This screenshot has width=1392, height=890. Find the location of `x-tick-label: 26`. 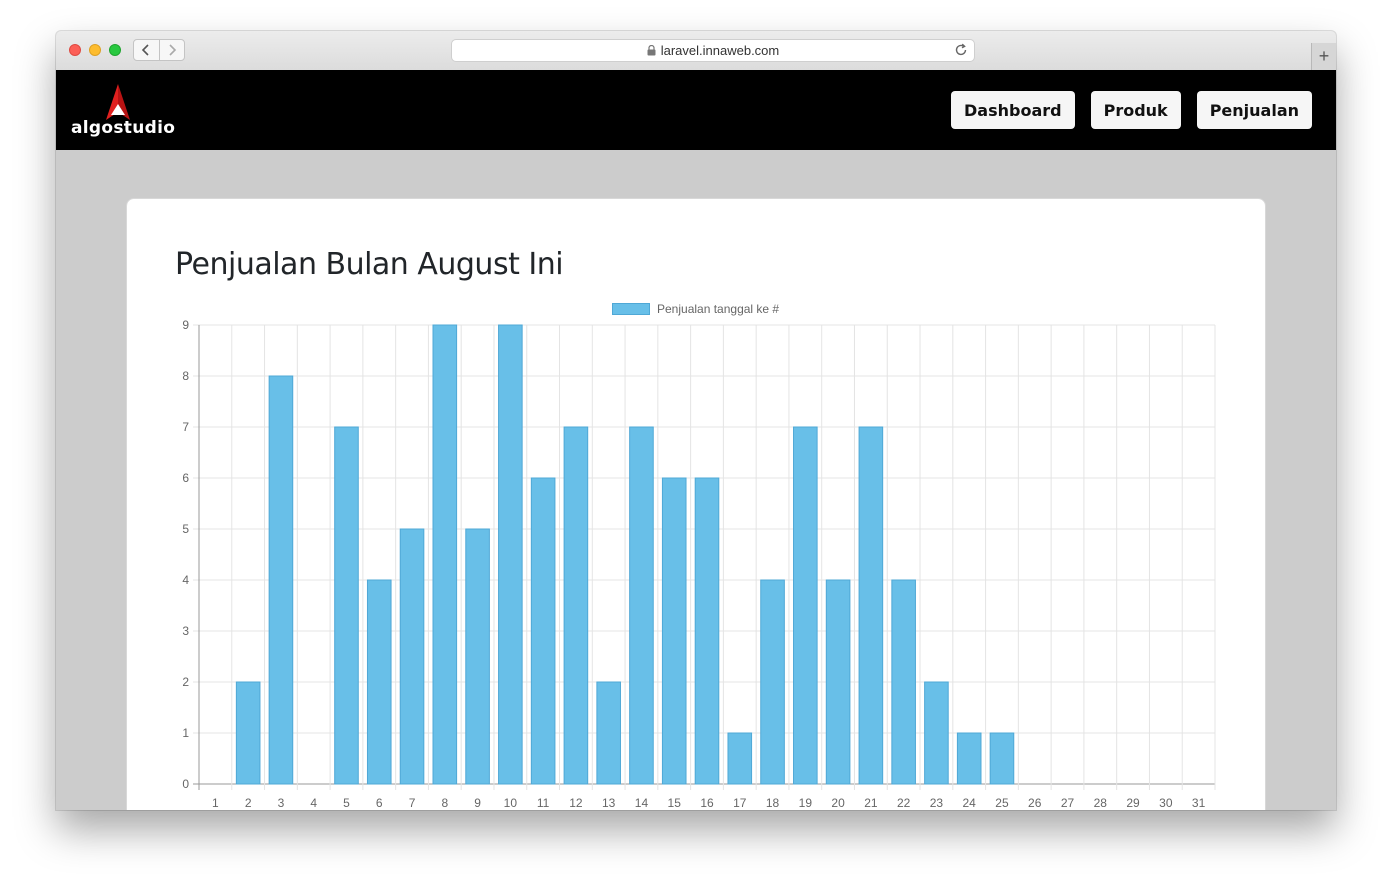

x-tick-label: 26 is located at coordinates (1035, 803).